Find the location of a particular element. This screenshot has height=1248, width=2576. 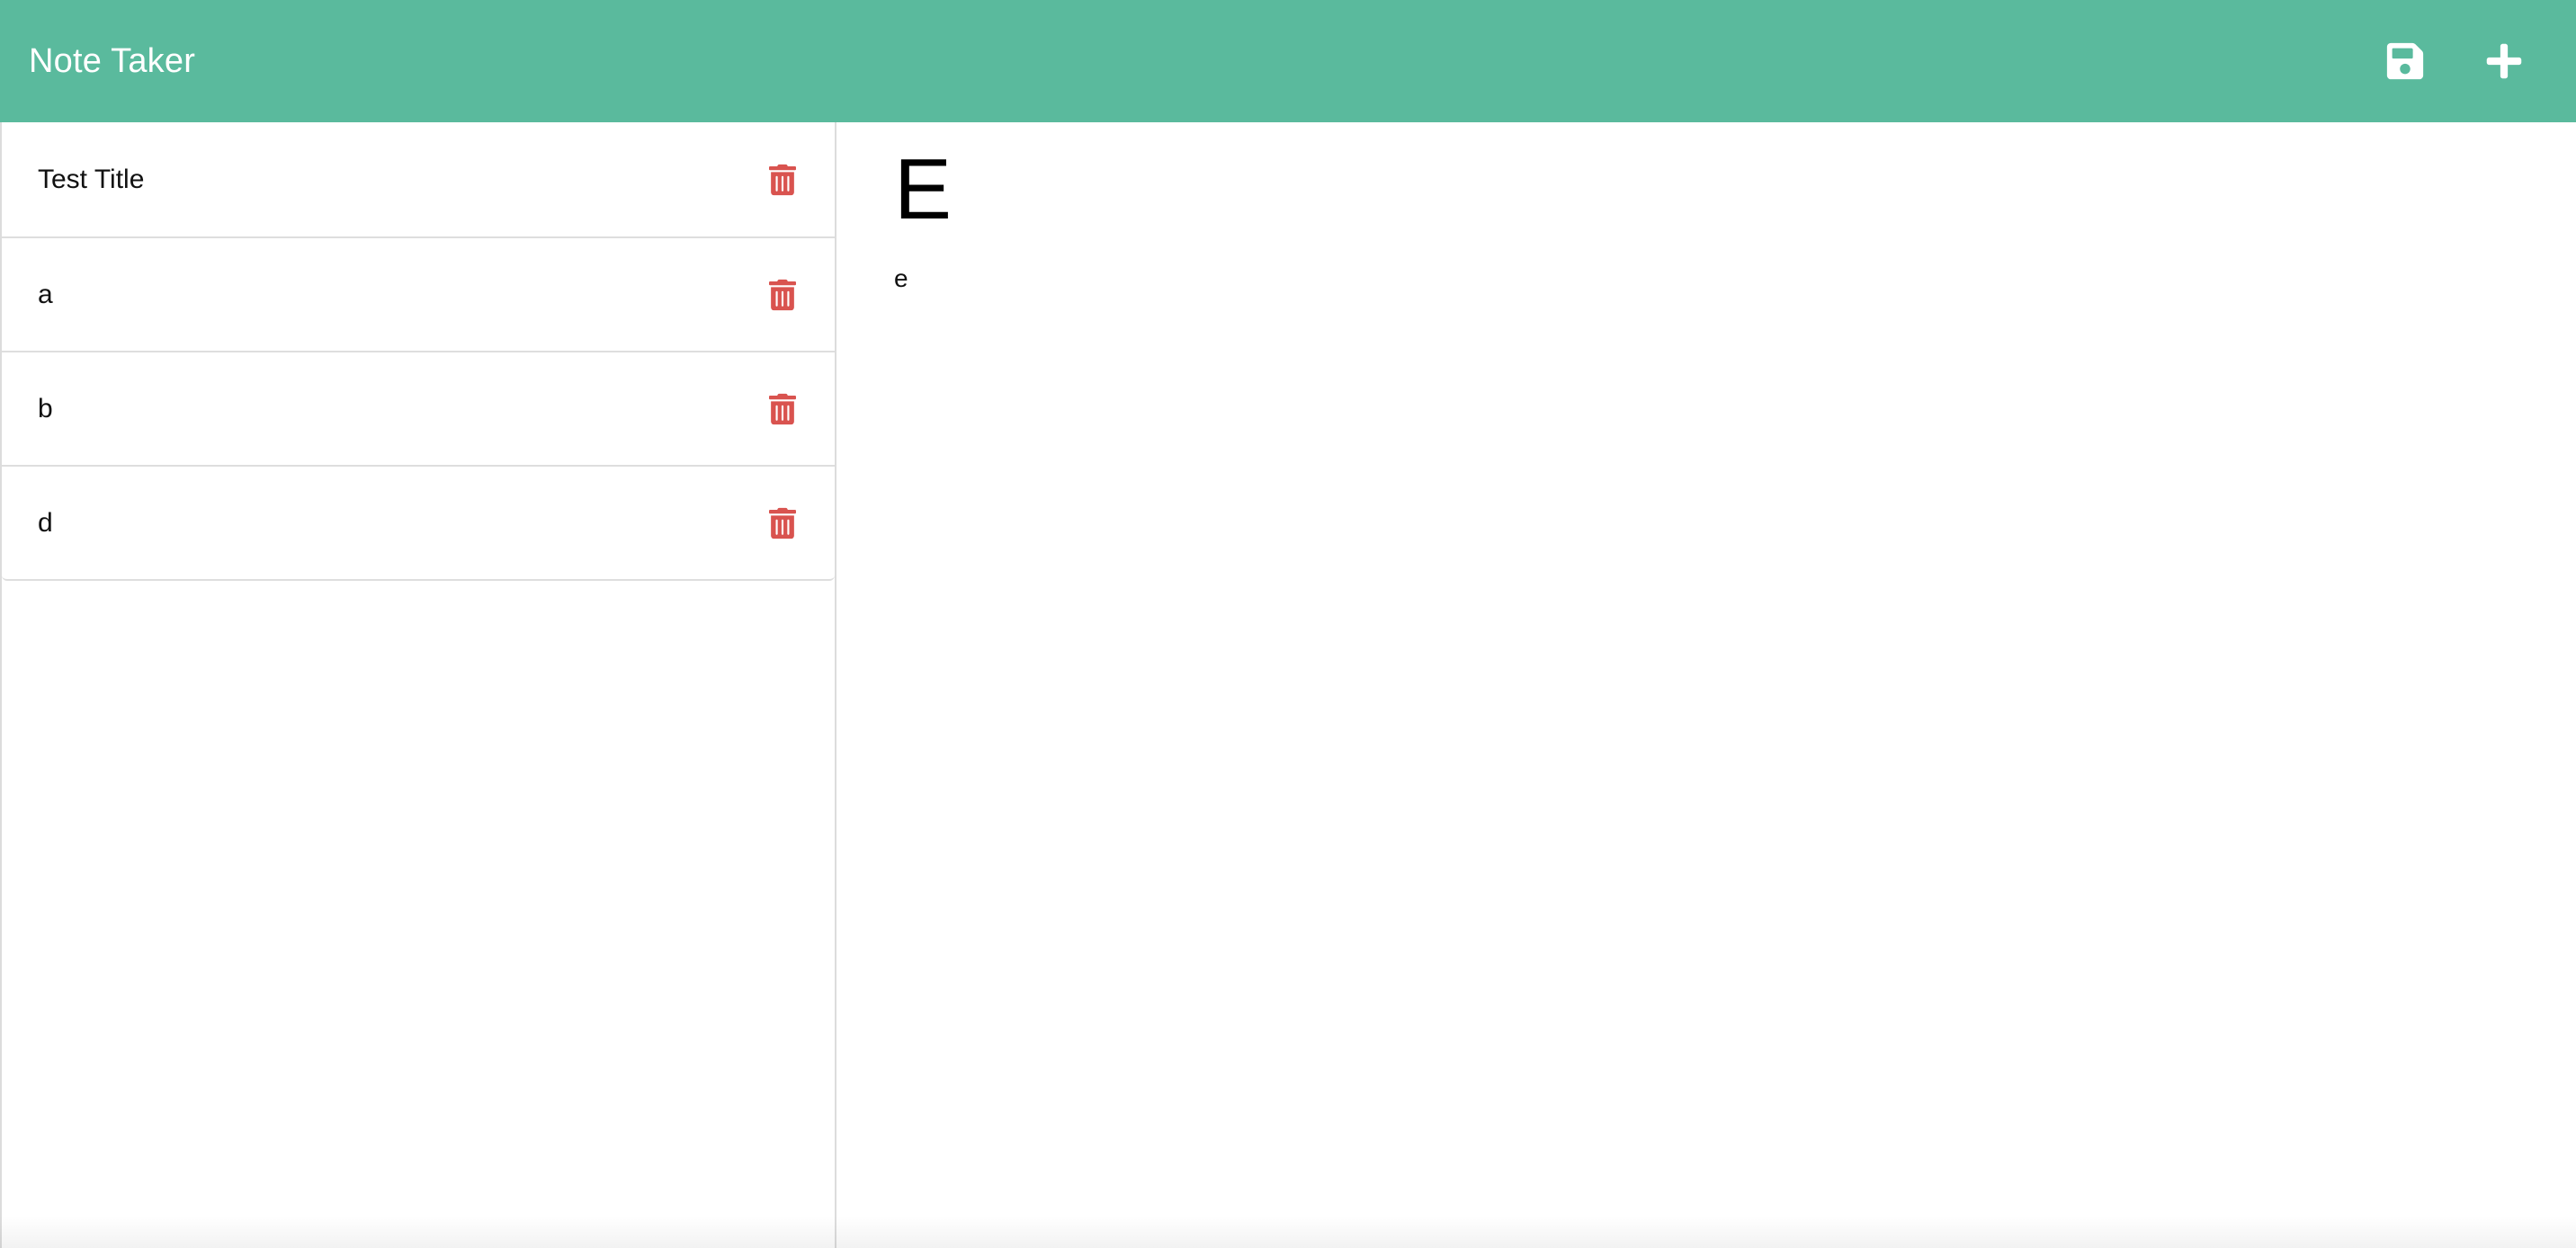

new-note-button is located at coordinates (2504, 62).